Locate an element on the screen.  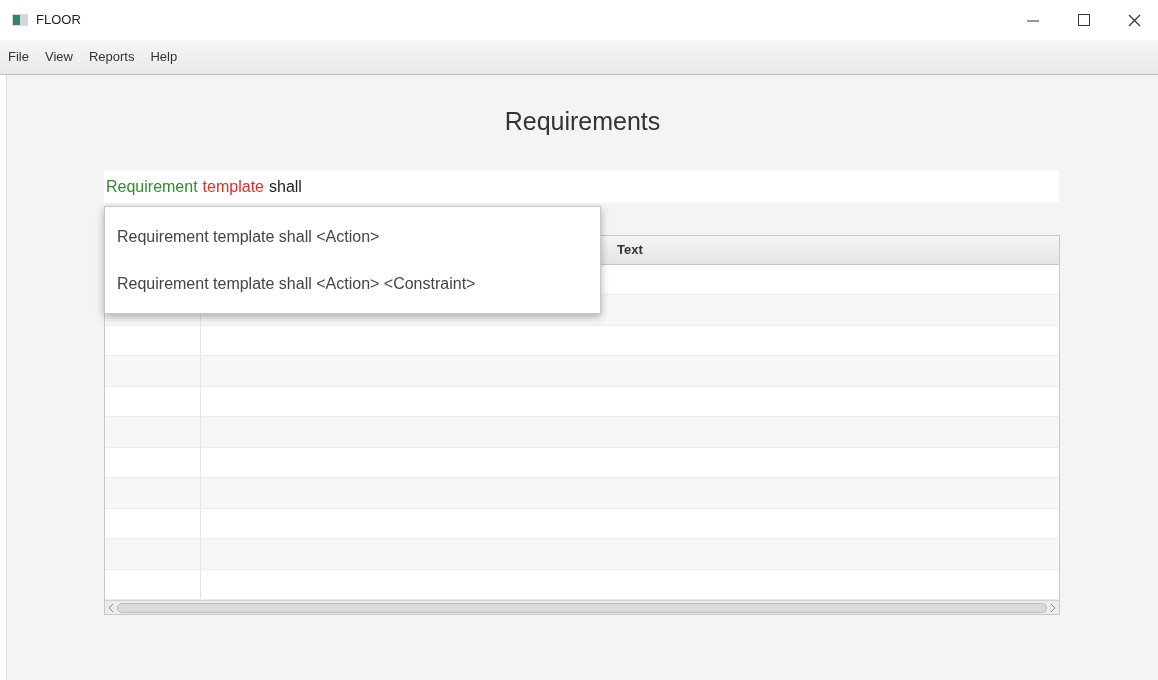
suggestion-item: Requirement template shall <Action> is located at coordinates (352, 236).